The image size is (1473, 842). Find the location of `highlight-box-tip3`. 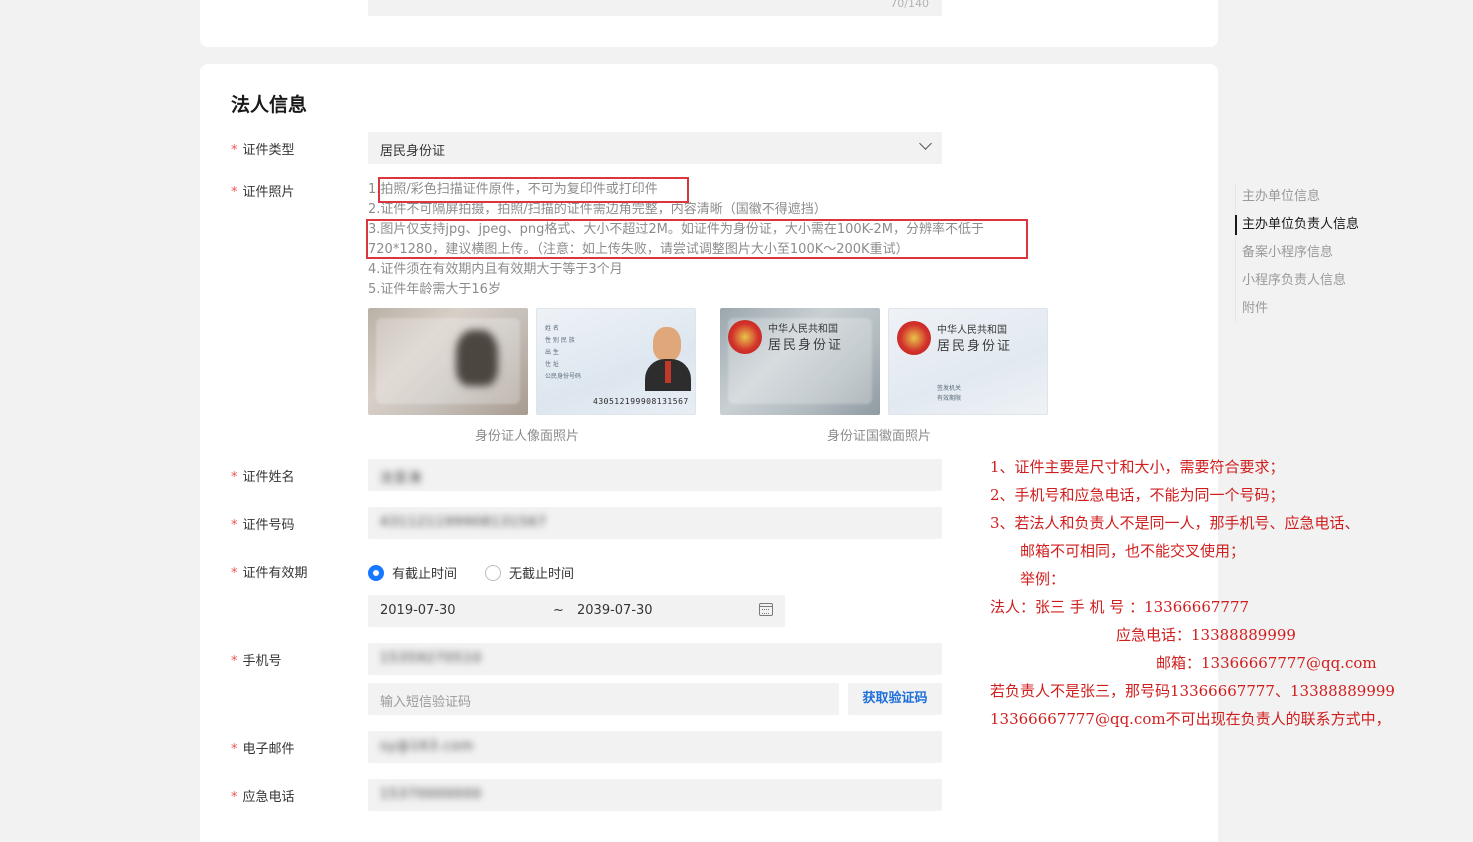

highlight-box-tip3 is located at coordinates (697, 239).